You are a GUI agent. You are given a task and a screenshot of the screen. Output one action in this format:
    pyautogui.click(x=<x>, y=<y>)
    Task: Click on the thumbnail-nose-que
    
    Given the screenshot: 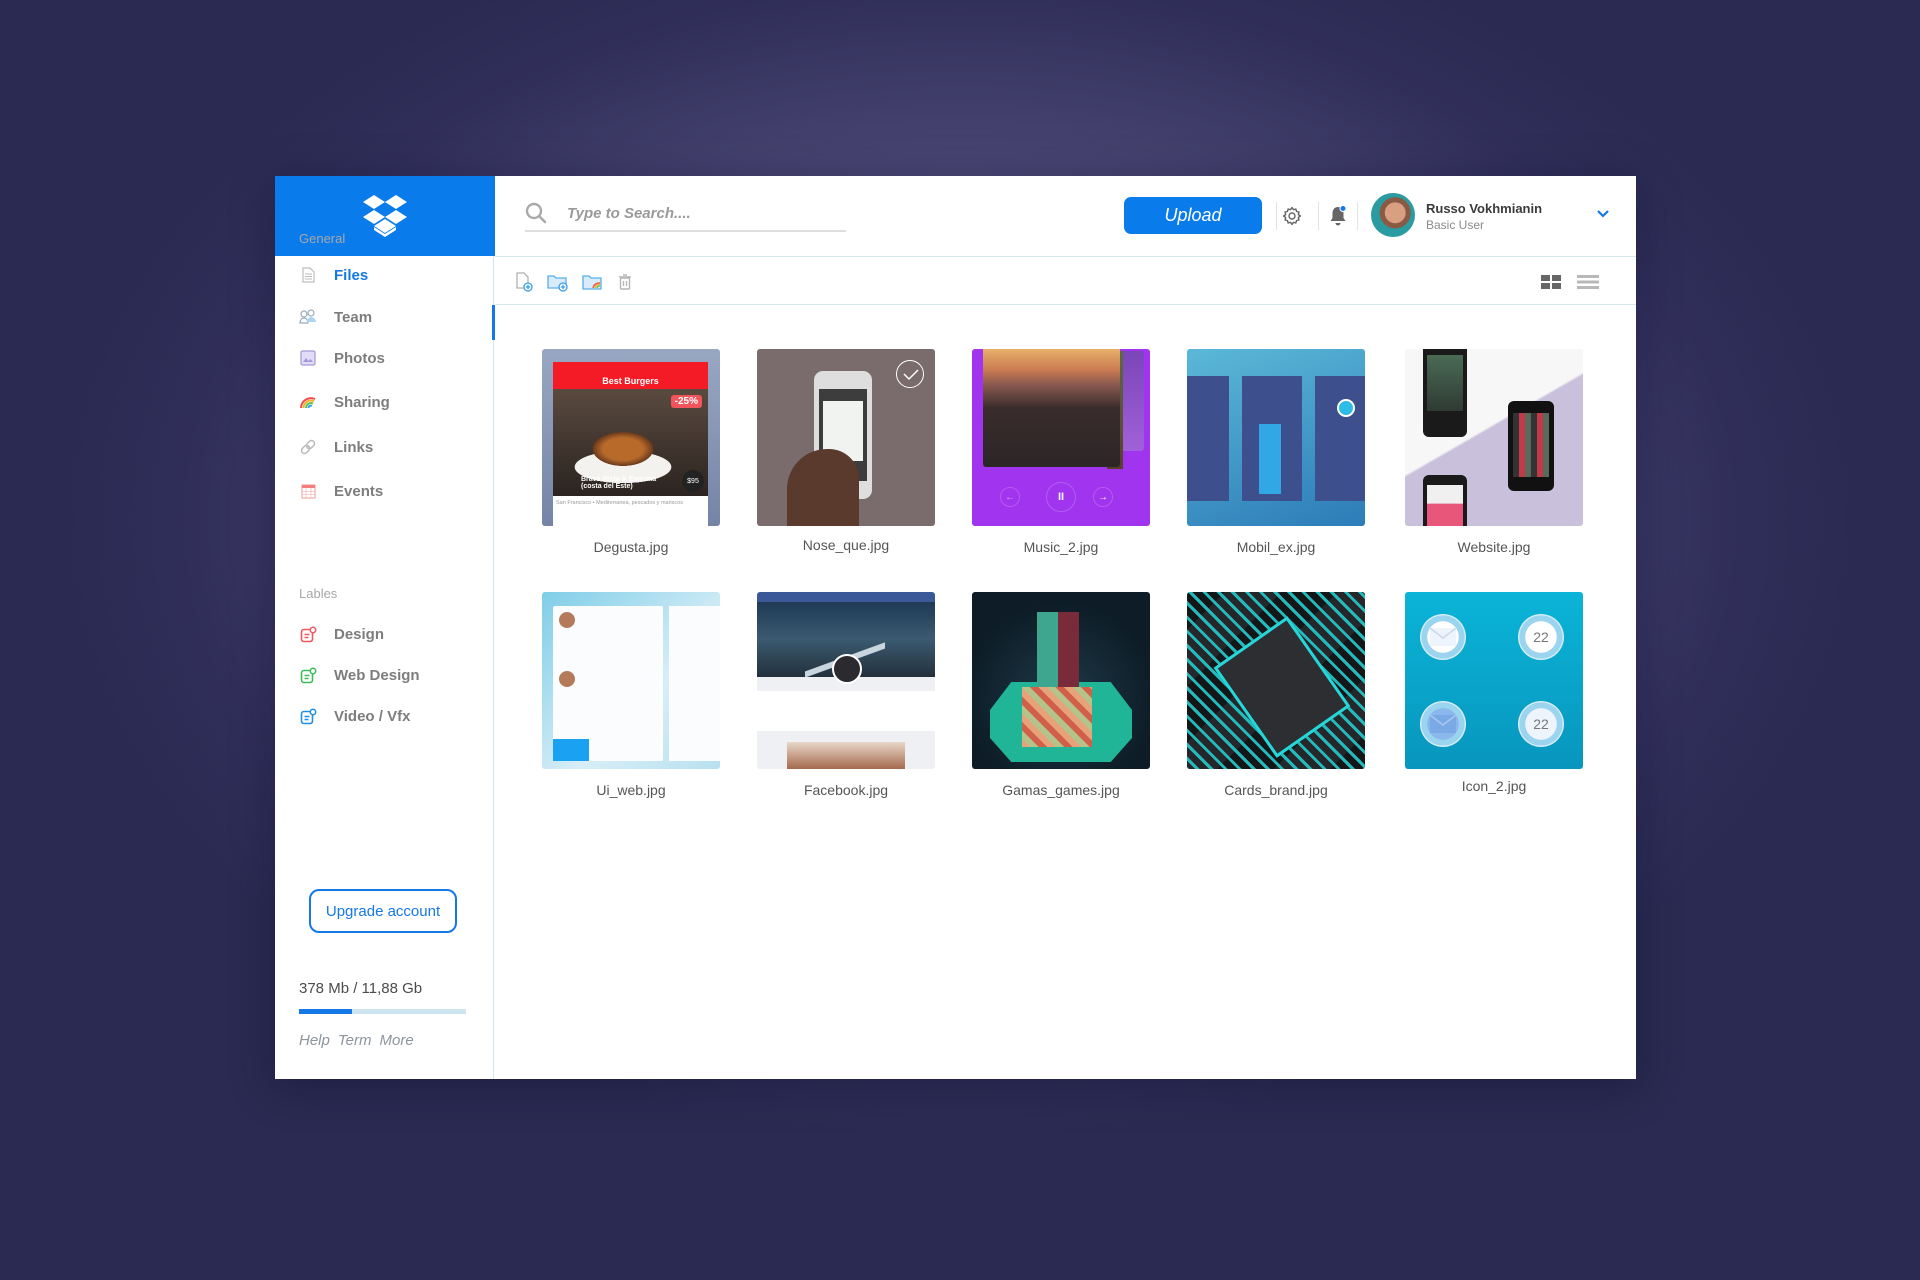 What is the action you would take?
    pyautogui.click(x=846, y=437)
    